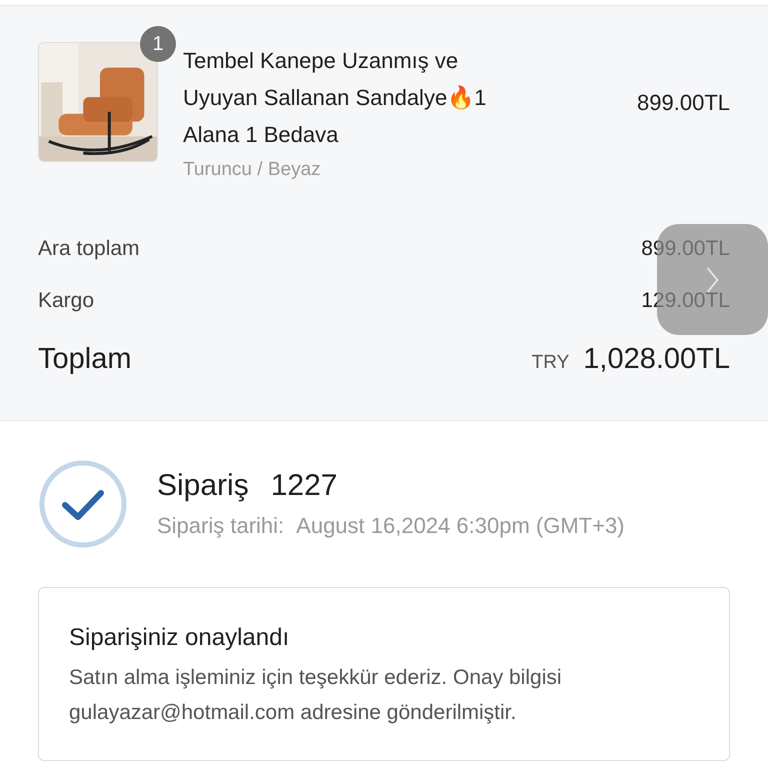  Describe the element at coordinates (460, 525) in the screenshot. I see `order-date: August 16,2024 6:30pm (GMT+3)` at that location.